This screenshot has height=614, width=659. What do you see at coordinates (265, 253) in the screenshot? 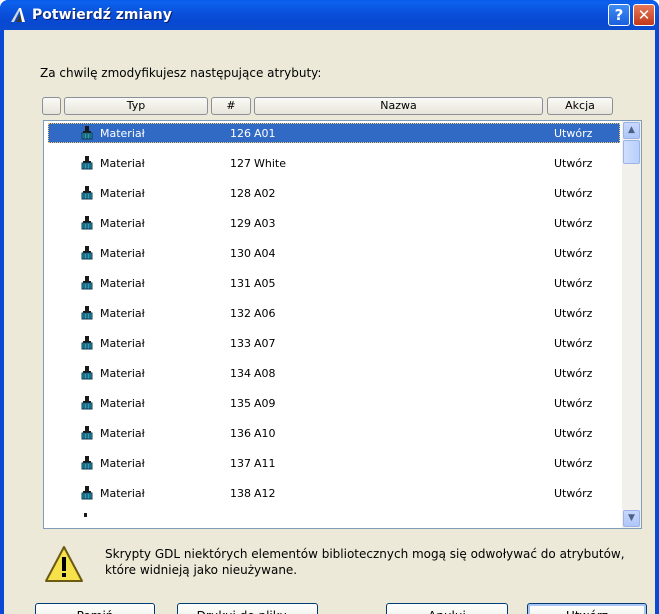
I see `row-name: A04` at bounding box center [265, 253].